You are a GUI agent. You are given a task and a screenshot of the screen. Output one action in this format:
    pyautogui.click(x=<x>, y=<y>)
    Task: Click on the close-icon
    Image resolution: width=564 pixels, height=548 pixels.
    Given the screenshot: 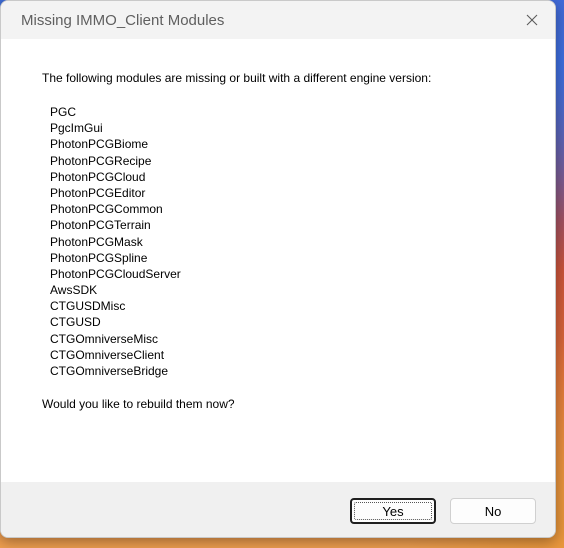 What is the action you would take?
    pyautogui.click(x=532, y=20)
    